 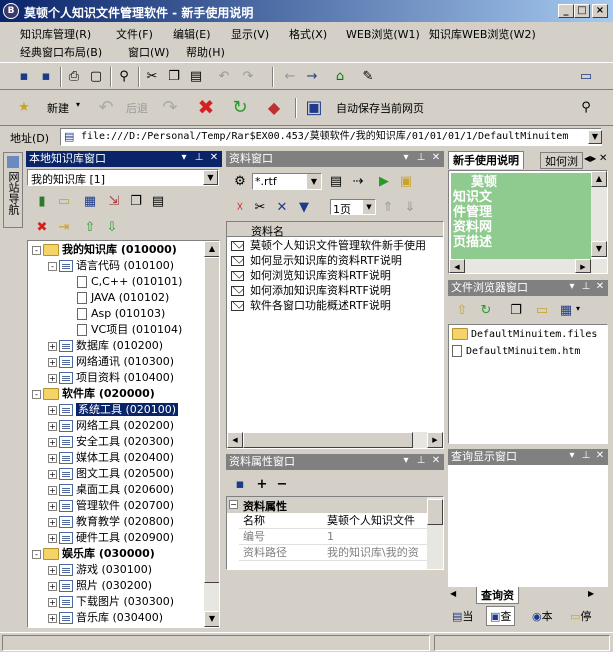 I want to click on property-row: 名称 莫顿个人知识文件, so click(x=333, y=521).